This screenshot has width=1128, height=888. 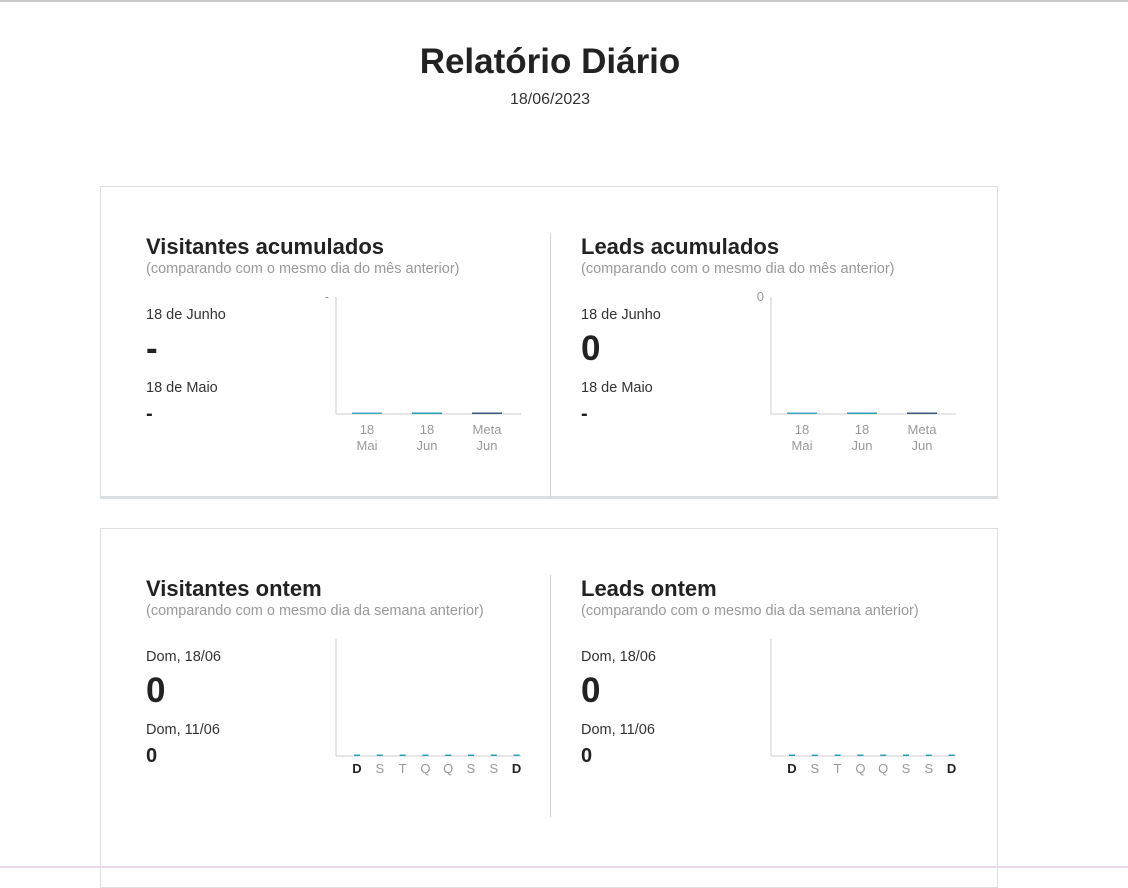 I want to click on y-max-tick-label: -, so click(x=326, y=296).